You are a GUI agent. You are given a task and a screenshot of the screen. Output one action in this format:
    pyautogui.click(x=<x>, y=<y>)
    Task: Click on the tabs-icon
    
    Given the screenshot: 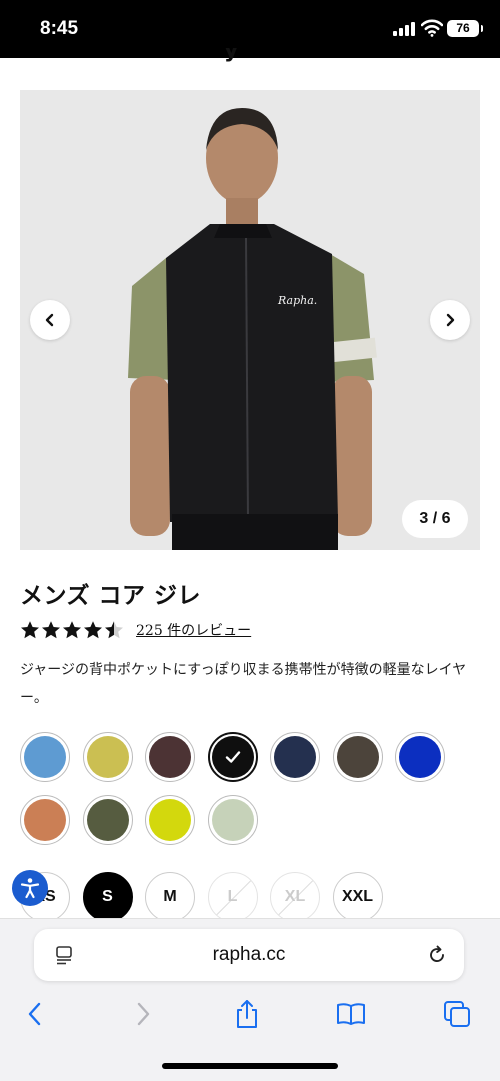 What is the action you would take?
    pyautogui.click(x=457, y=1014)
    